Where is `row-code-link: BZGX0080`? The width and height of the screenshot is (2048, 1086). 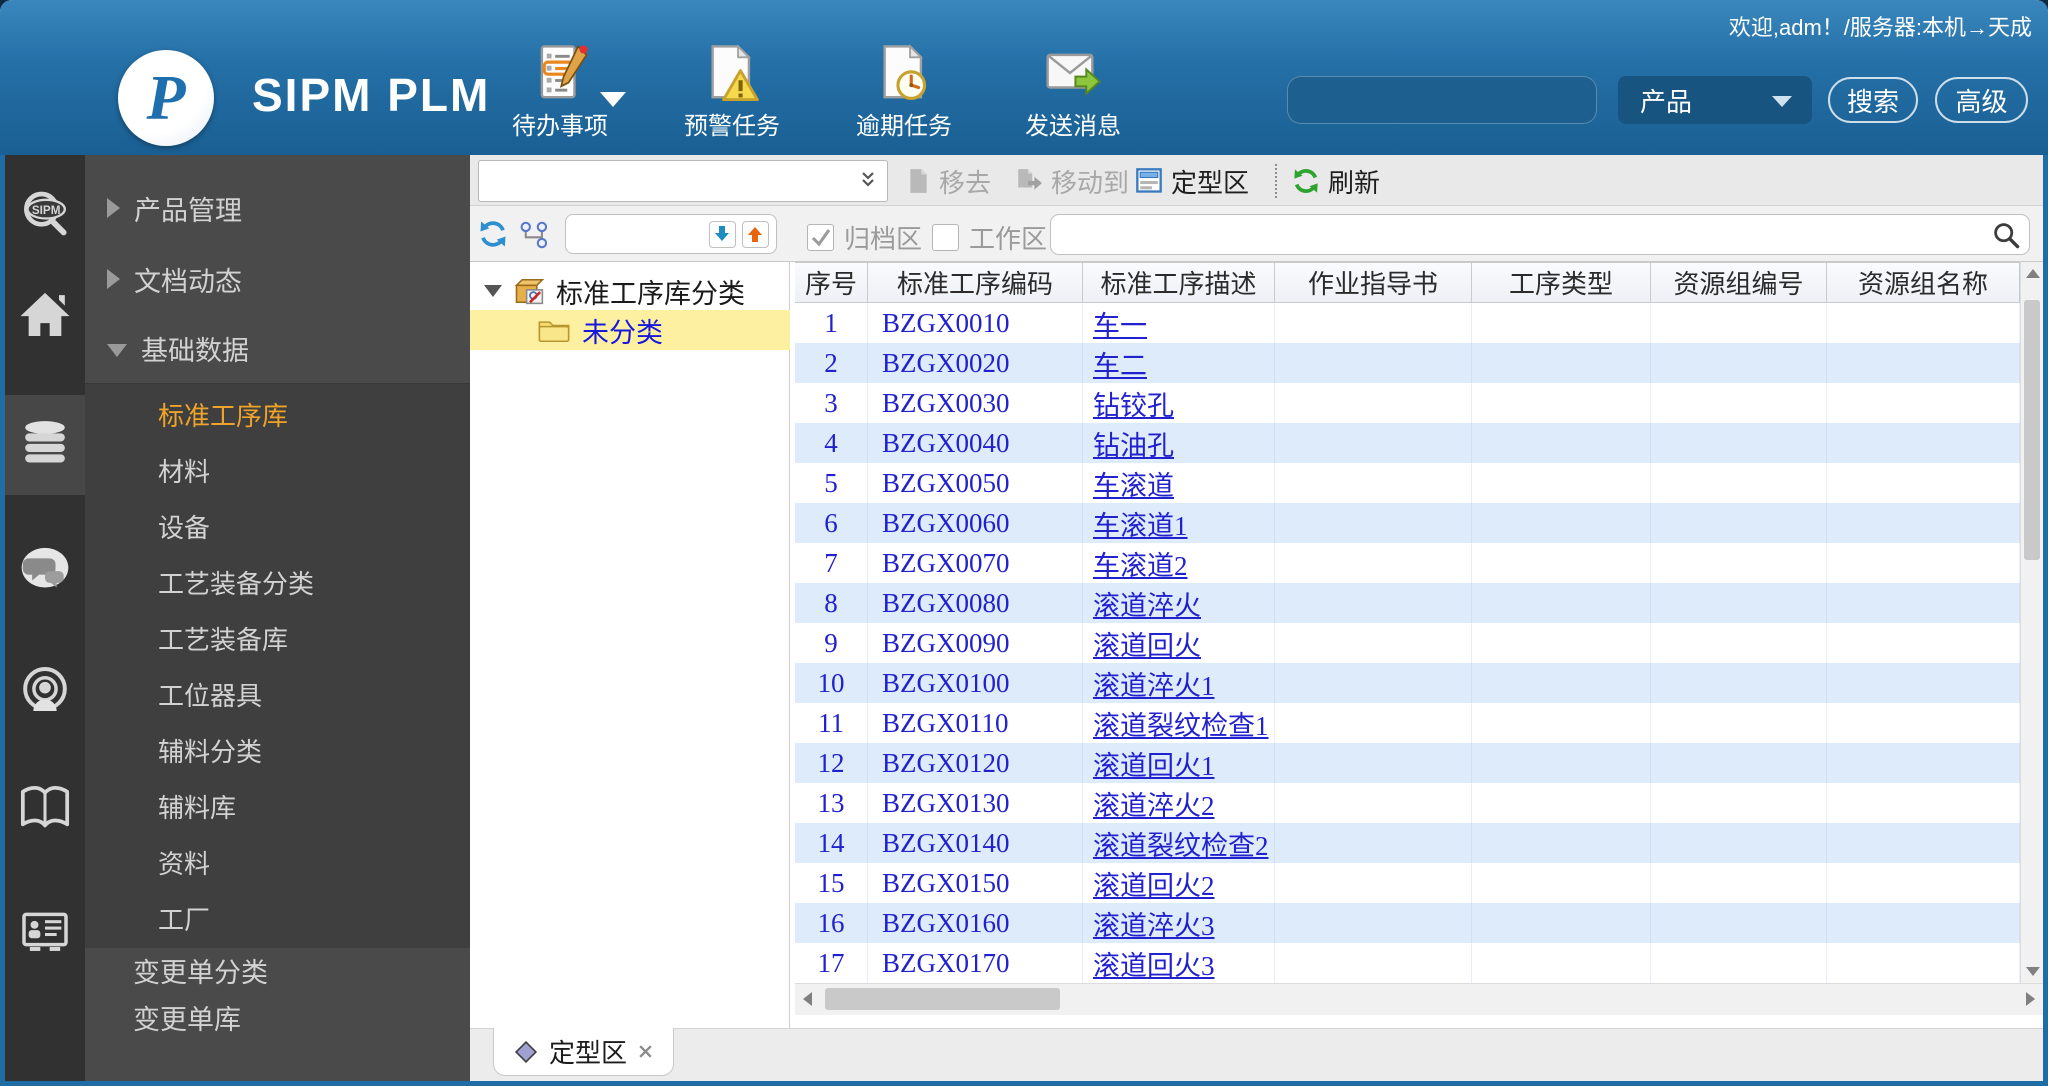 row-code-link: BZGX0080 is located at coordinates (975, 603).